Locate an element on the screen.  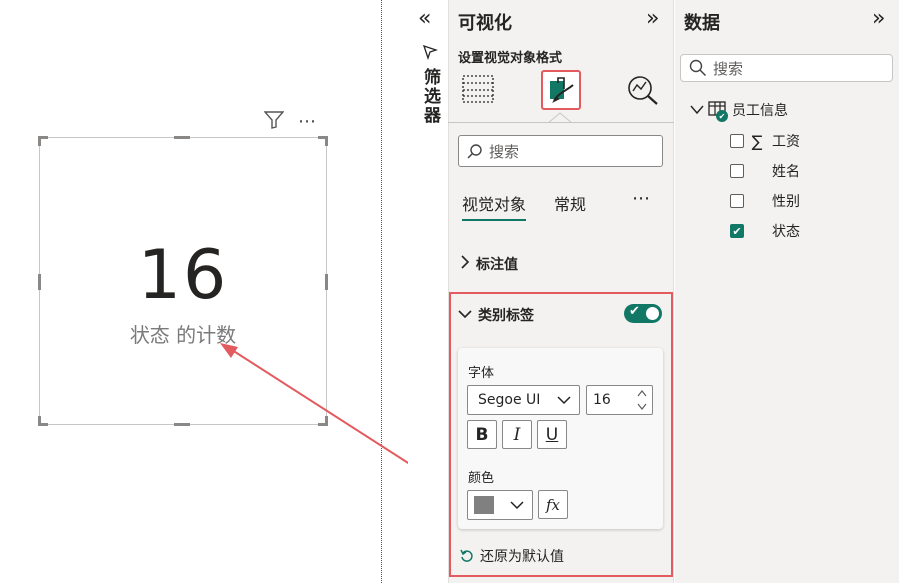
chevron-right-icon is located at coordinates (465, 264).